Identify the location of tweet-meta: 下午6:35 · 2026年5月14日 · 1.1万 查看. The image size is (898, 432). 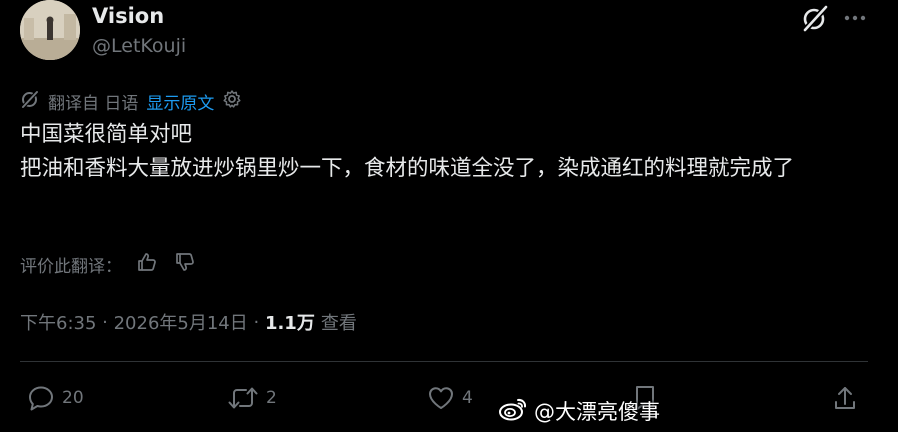
(188, 322).